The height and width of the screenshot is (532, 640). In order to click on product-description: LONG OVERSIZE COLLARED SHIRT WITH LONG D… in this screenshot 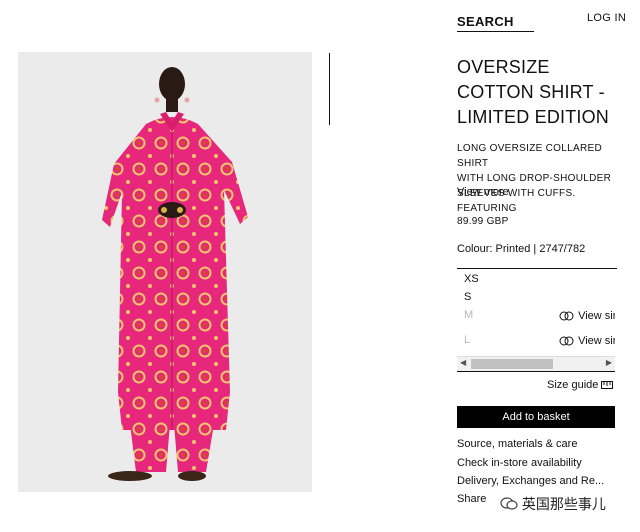, I will do `click(534, 178)`.